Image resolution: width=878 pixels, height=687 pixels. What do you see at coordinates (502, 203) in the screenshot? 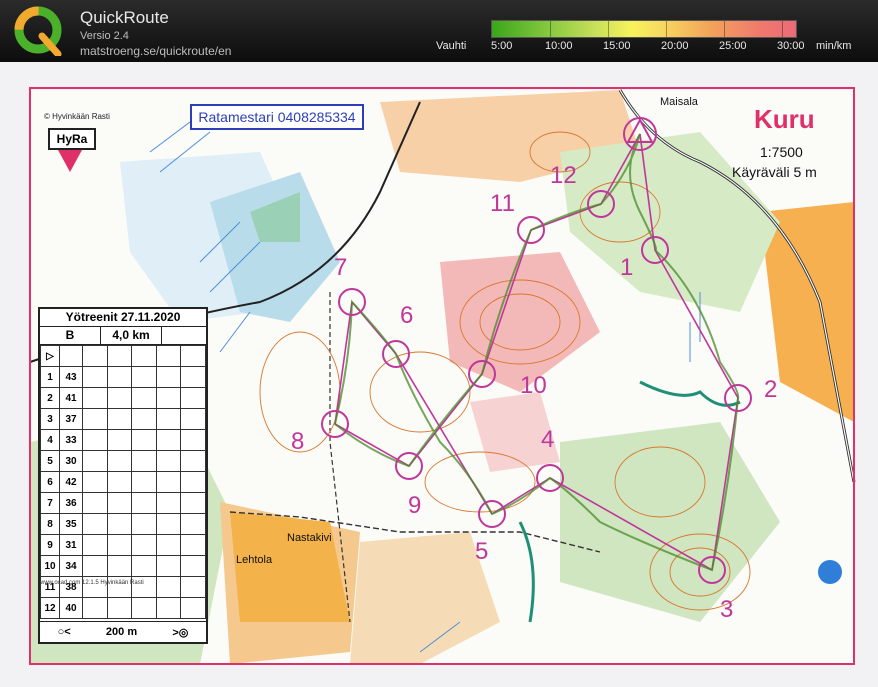
I see `control-label: 11` at bounding box center [502, 203].